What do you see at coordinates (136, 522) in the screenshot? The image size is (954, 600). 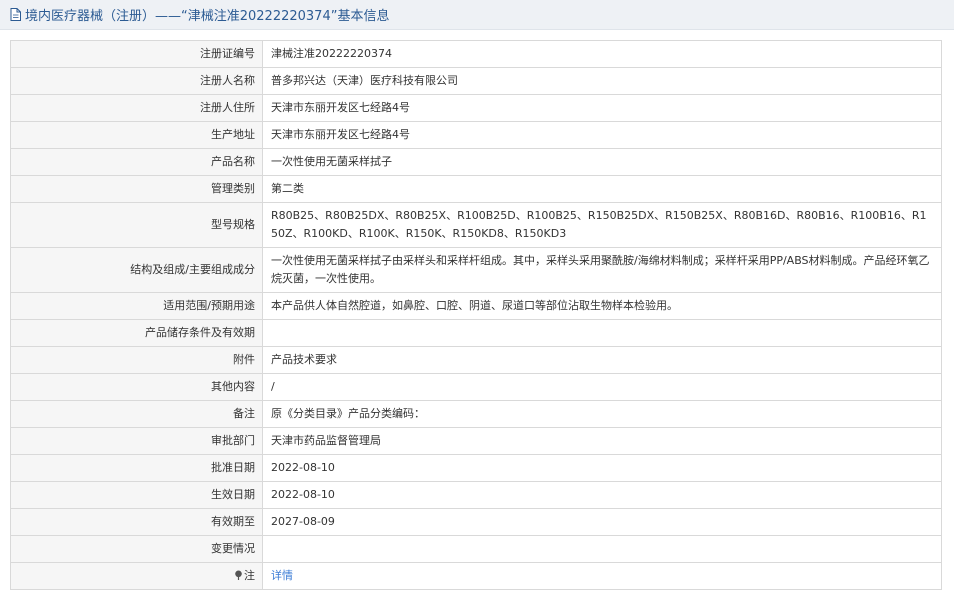 I see `row-label: 有效期至` at bounding box center [136, 522].